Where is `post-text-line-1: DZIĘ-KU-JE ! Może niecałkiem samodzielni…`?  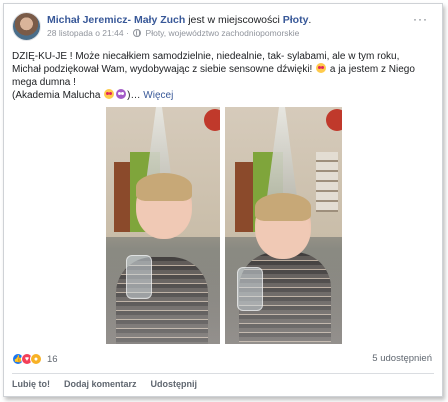 post-text-line-1: DZIĘ-KU-JE ! Może niecałkiem samodzielni… is located at coordinates (206, 56).